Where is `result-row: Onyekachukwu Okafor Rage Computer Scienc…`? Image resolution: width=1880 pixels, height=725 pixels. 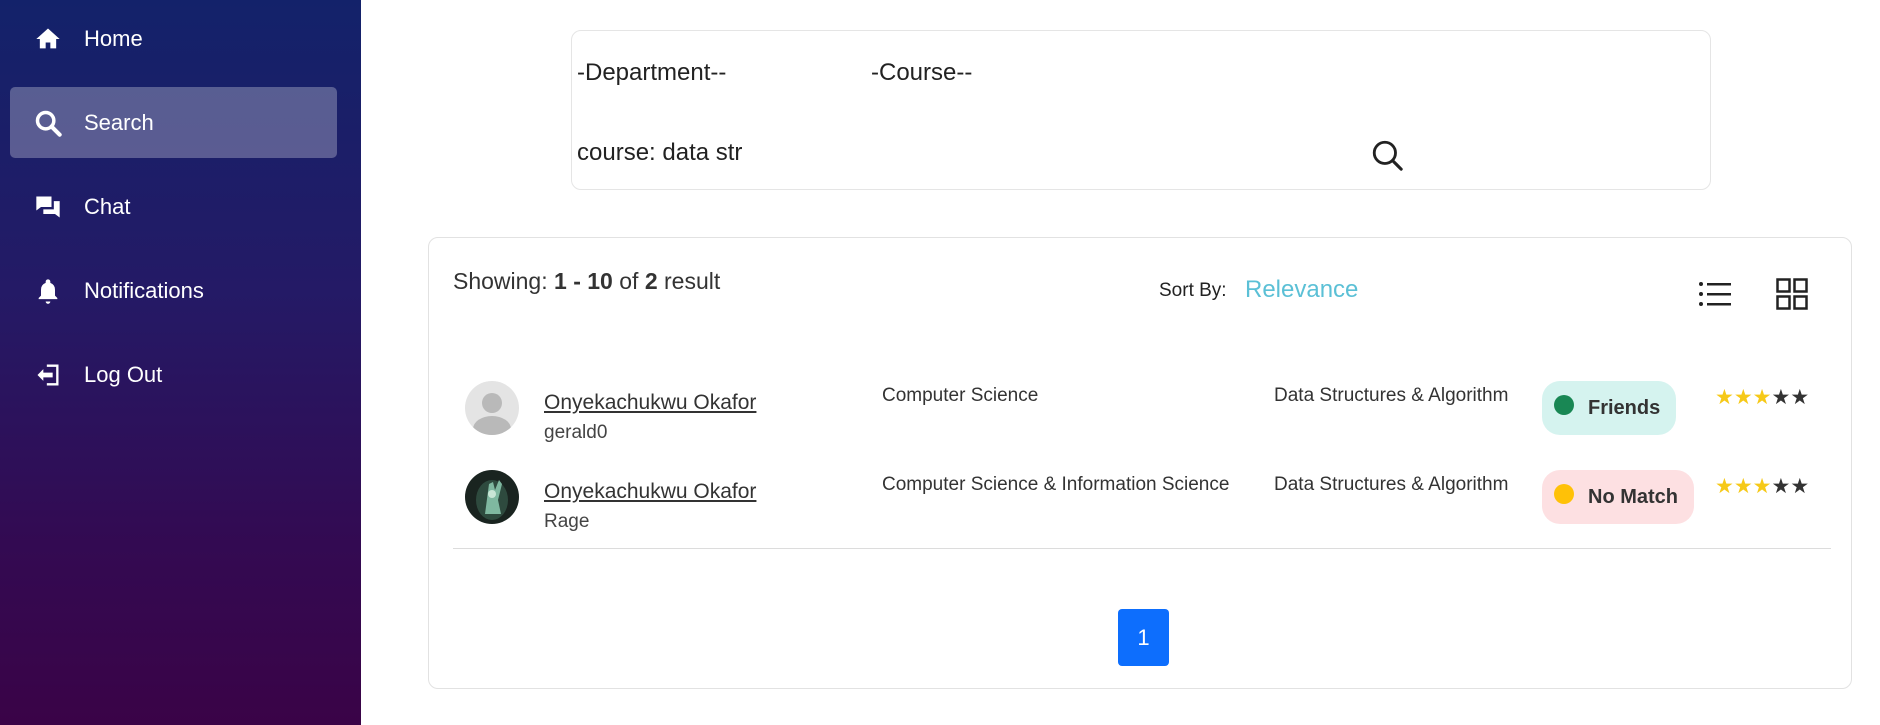
result-row: Onyekachukwu Okafor Rage Computer Scienc… is located at coordinates (1141, 514).